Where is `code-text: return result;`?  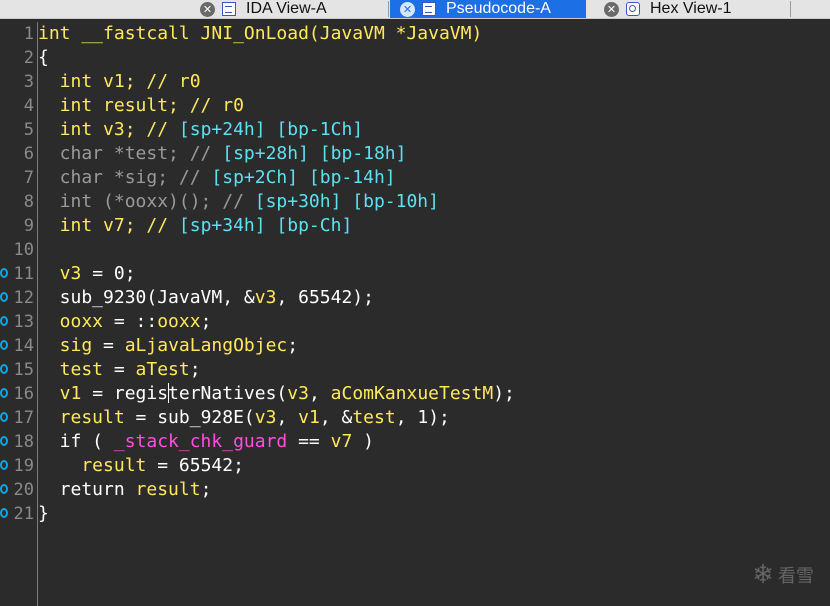 code-text: return result; is located at coordinates (125, 490).